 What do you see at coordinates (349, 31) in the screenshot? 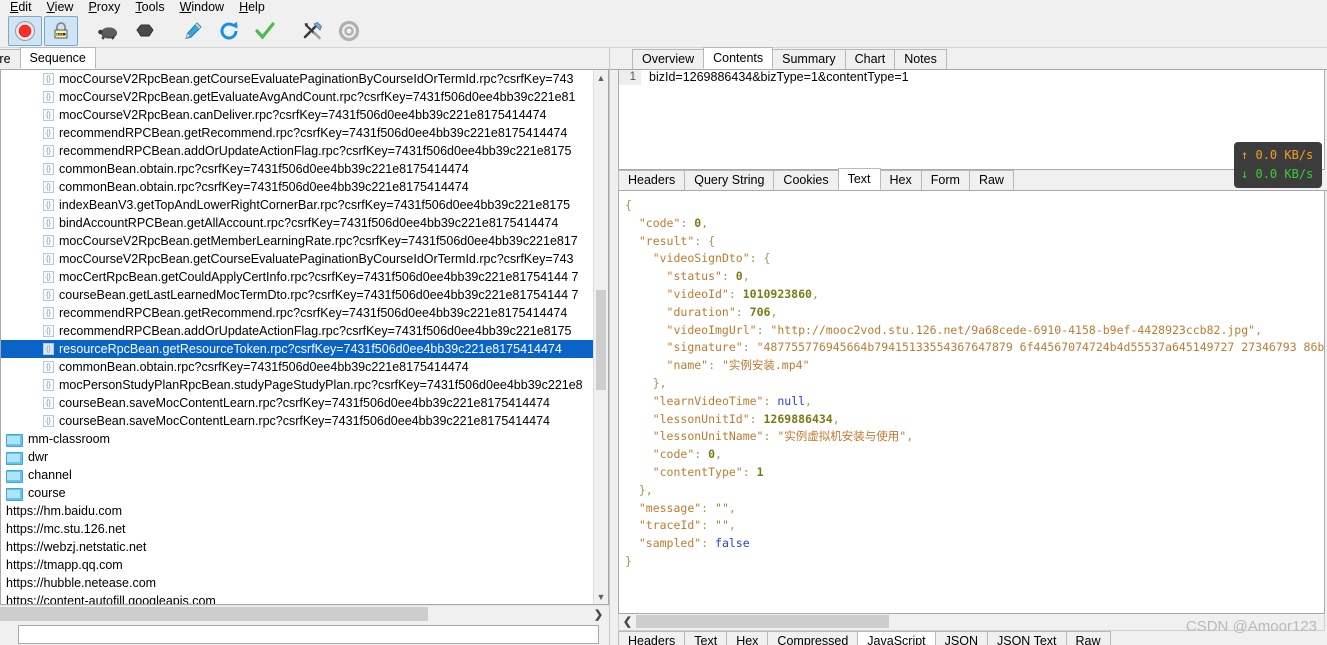
I see `settings-button` at bounding box center [349, 31].